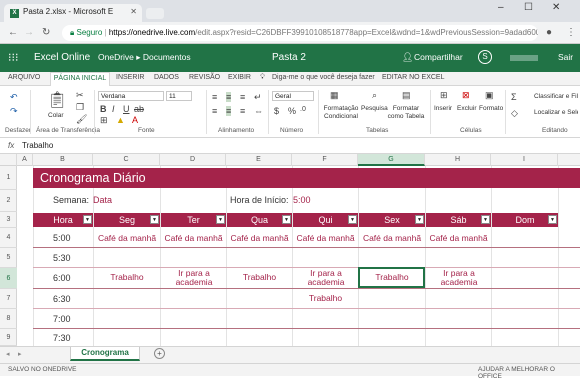 The image size is (580, 380). What do you see at coordinates (131, 96) in the screenshot?
I see `font-name-select: Verdana` at bounding box center [131, 96].